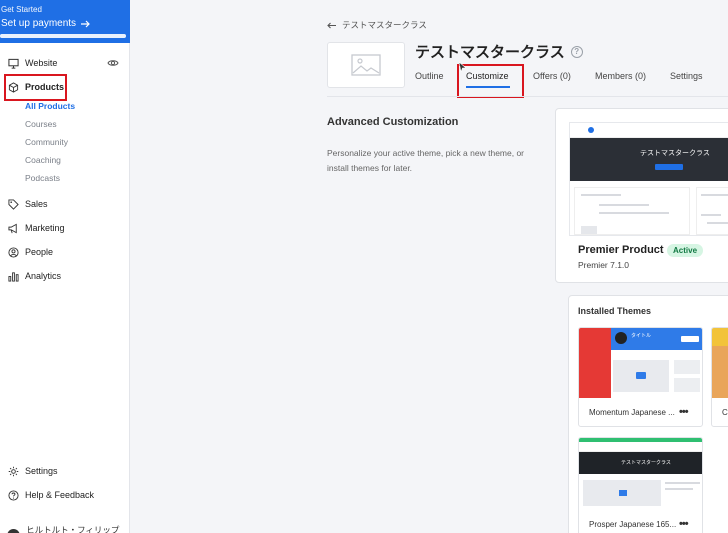 The width and height of the screenshot is (728, 533). I want to click on arrow-left-icon, so click(331, 25).